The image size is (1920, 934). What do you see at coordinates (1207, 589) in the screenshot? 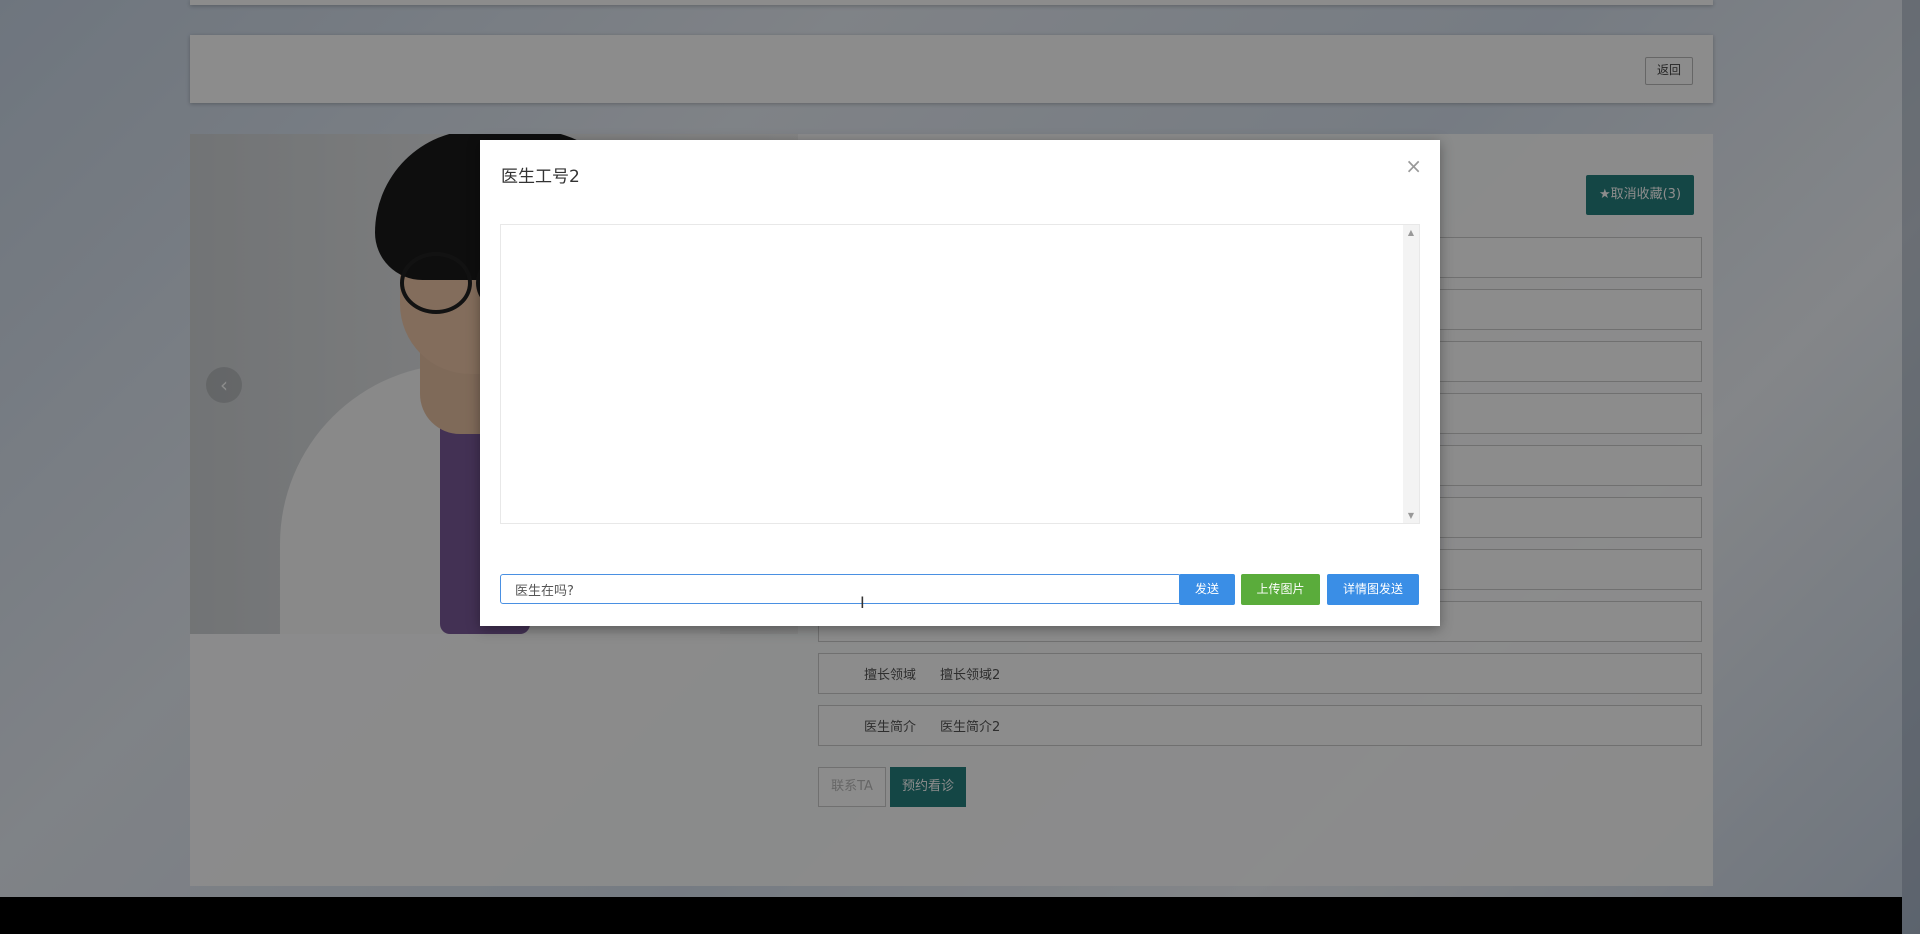
I see `send-button: 发送` at bounding box center [1207, 589].